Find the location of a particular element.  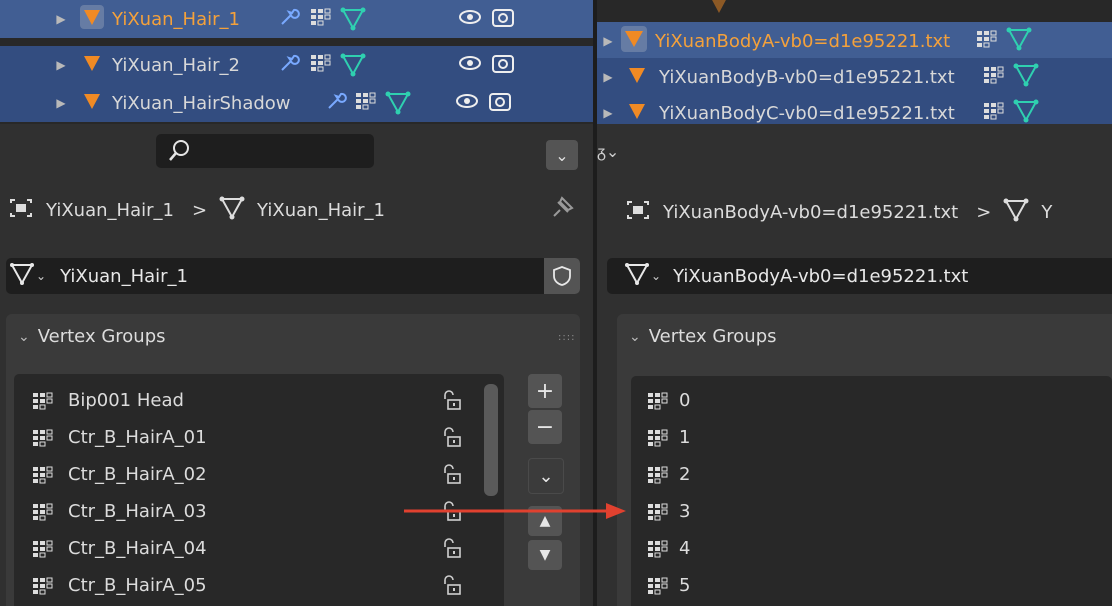

mesh-datablock-selector: ⌄ YiXuanBodyA-vb0=d1e95221.txt is located at coordinates (859, 276).